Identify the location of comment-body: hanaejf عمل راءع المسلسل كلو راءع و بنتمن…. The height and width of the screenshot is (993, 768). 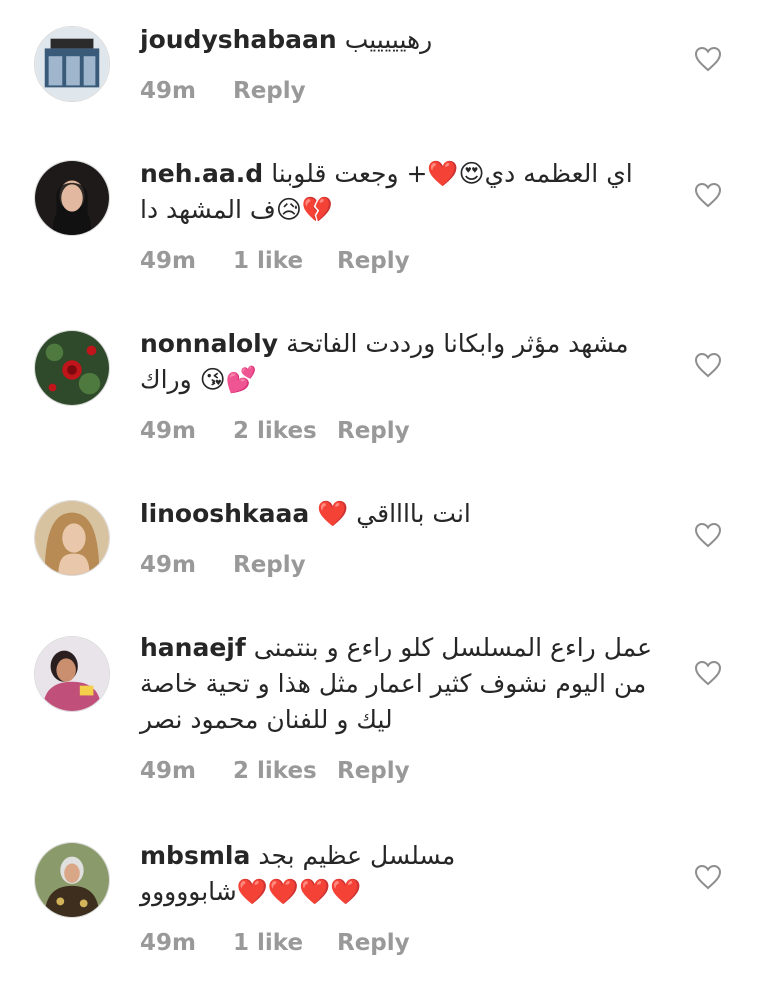
(400, 709).